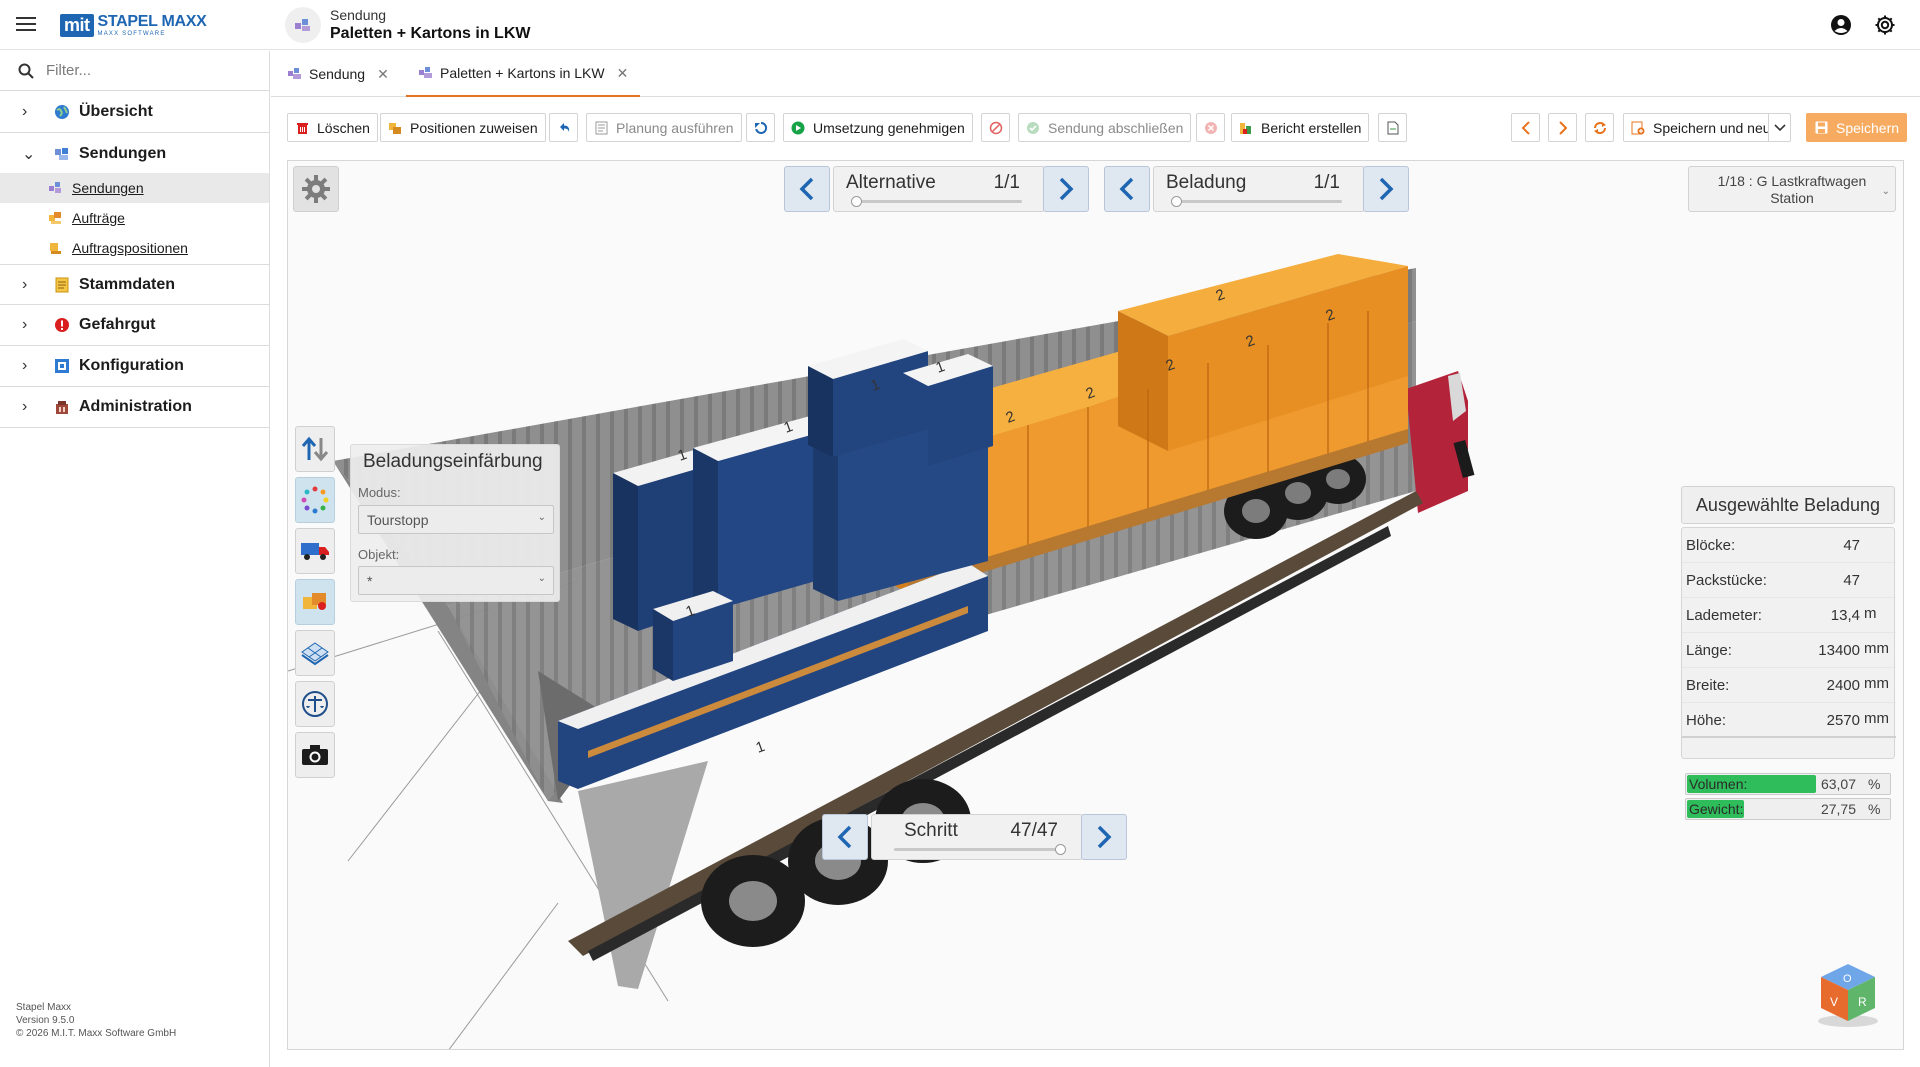 The width and height of the screenshot is (1920, 1067). Describe the element at coordinates (1841, 25) in the screenshot. I see `user-account-icon` at that location.